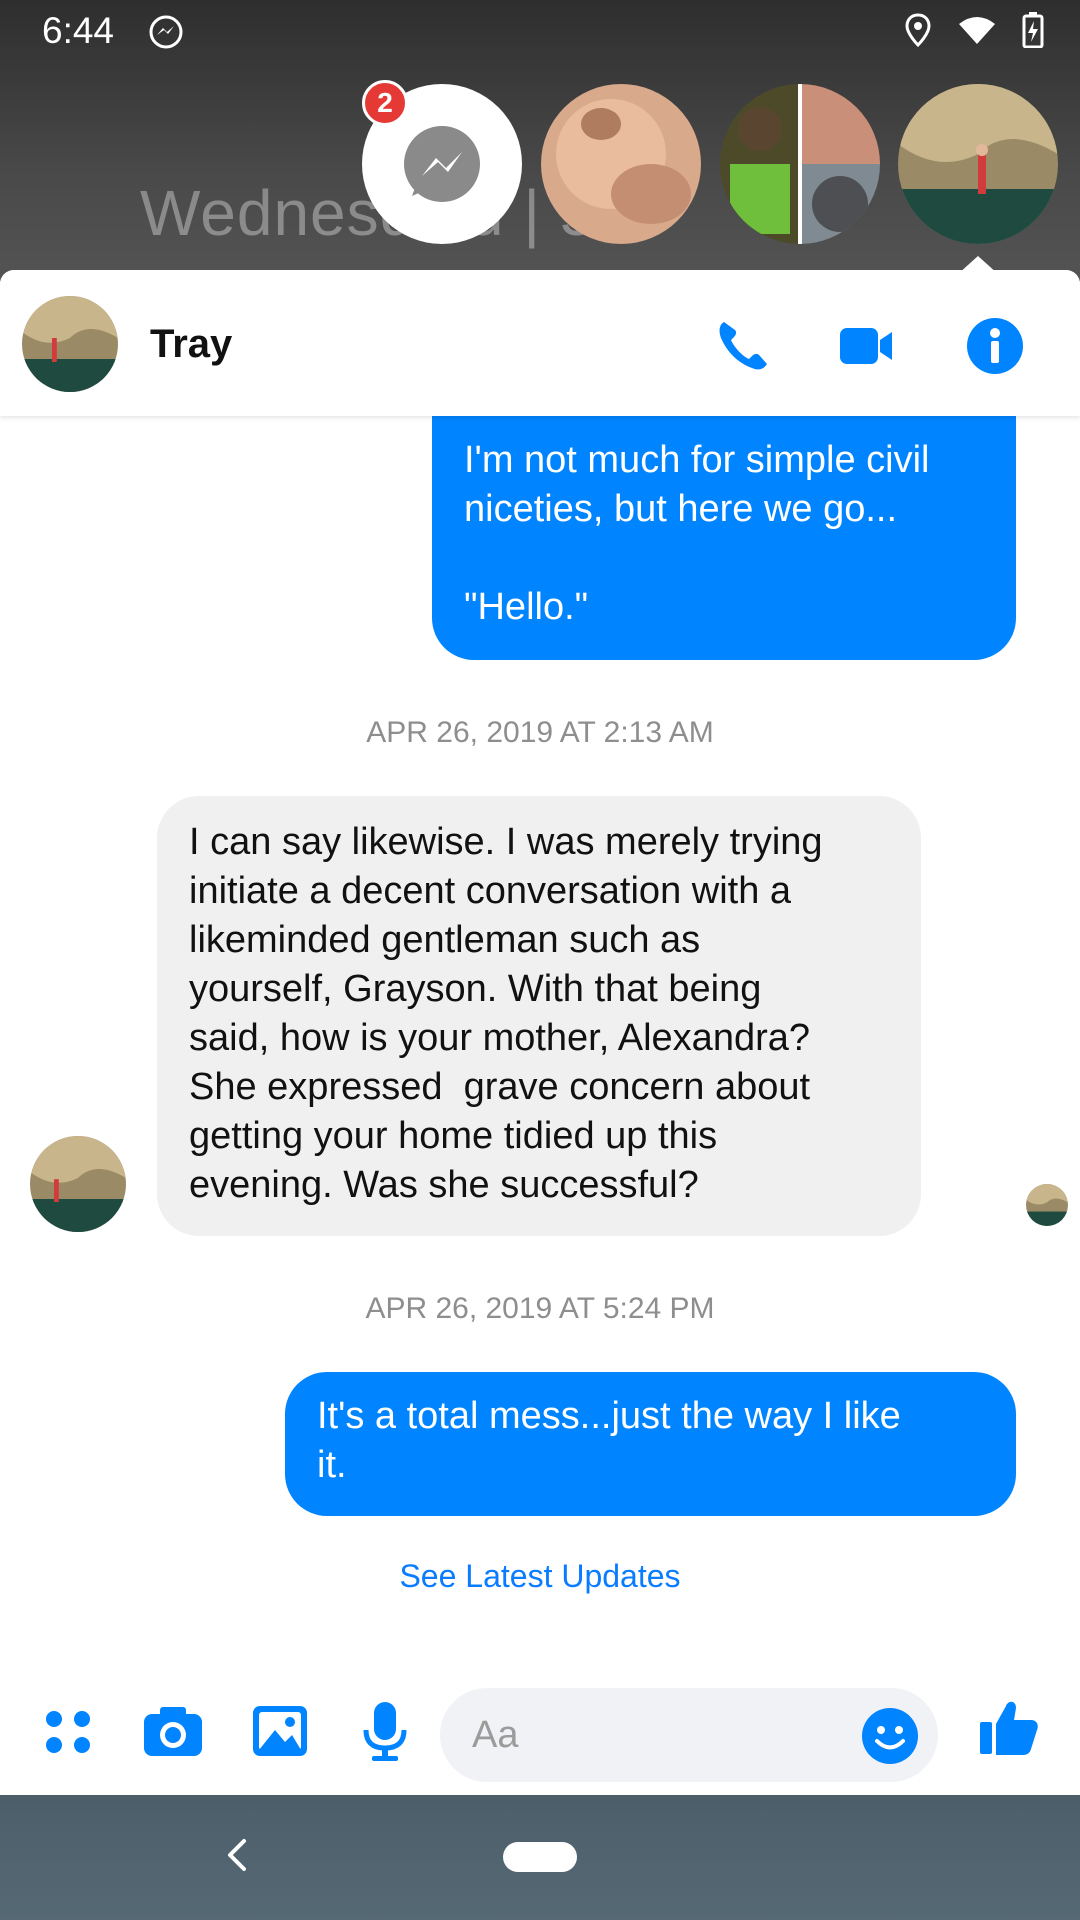 Image resolution: width=1080 pixels, height=1920 pixels. I want to click on message-timestamp: APR 26, 2019 AT 5:24 PM, so click(540, 1308).